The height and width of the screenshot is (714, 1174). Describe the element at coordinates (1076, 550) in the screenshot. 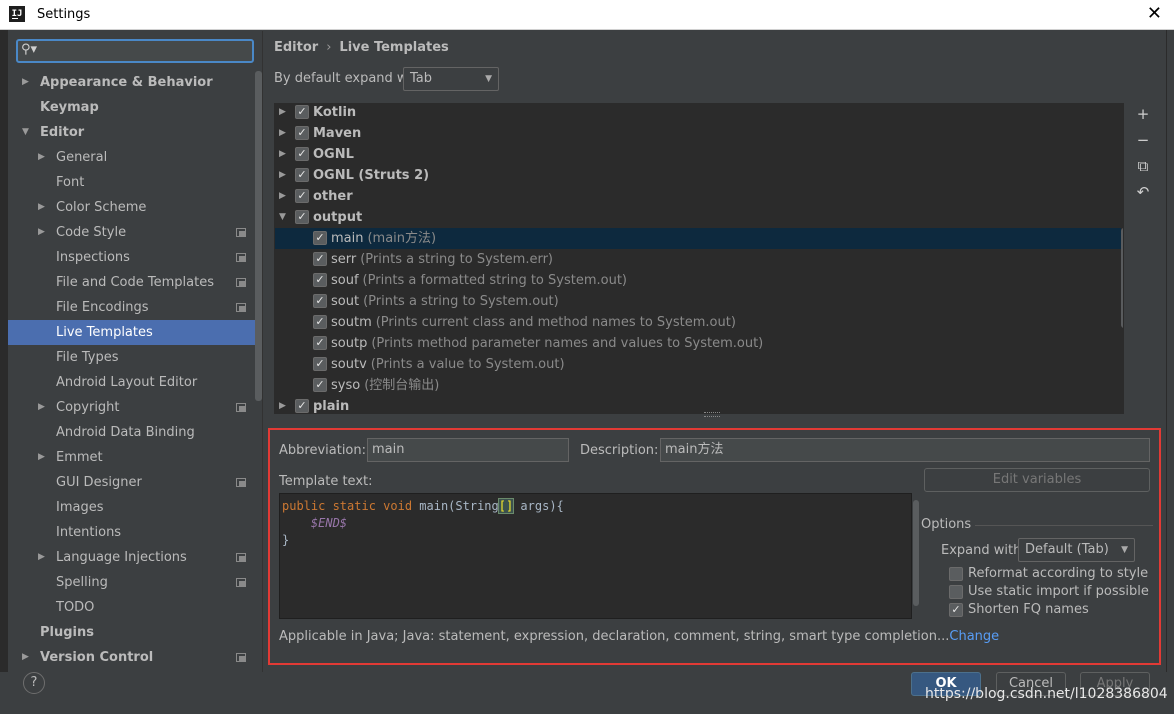

I see `expand-with-select: Default (Tab) ▼` at that location.